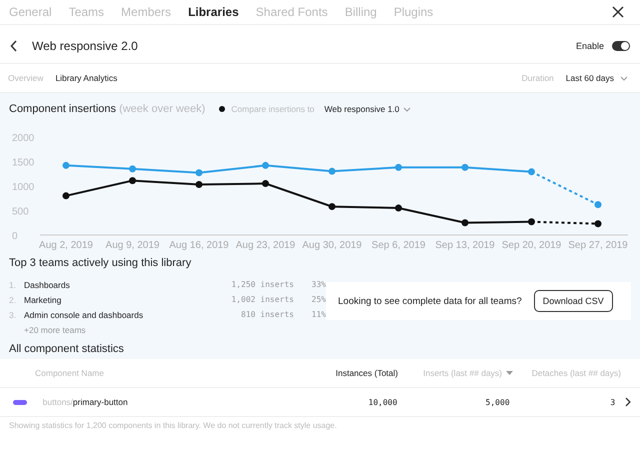 Image resolution: width=640 pixels, height=453 pixels. What do you see at coordinates (69, 373) in the screenshot?
I see `column-header: Component Name` at bounding box center [69, 373].